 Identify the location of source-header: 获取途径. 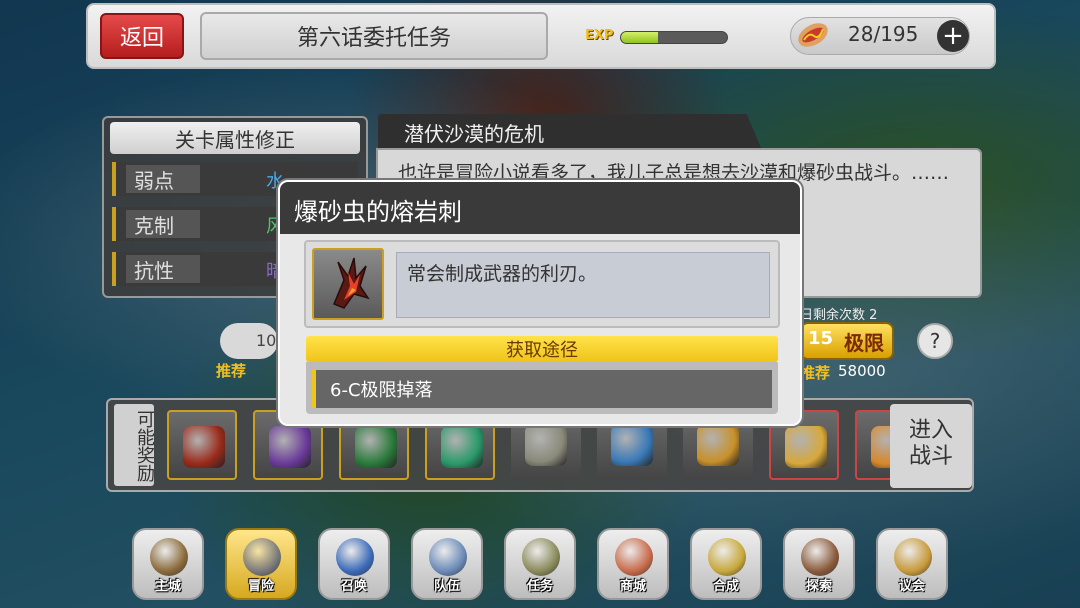
(542, 349).